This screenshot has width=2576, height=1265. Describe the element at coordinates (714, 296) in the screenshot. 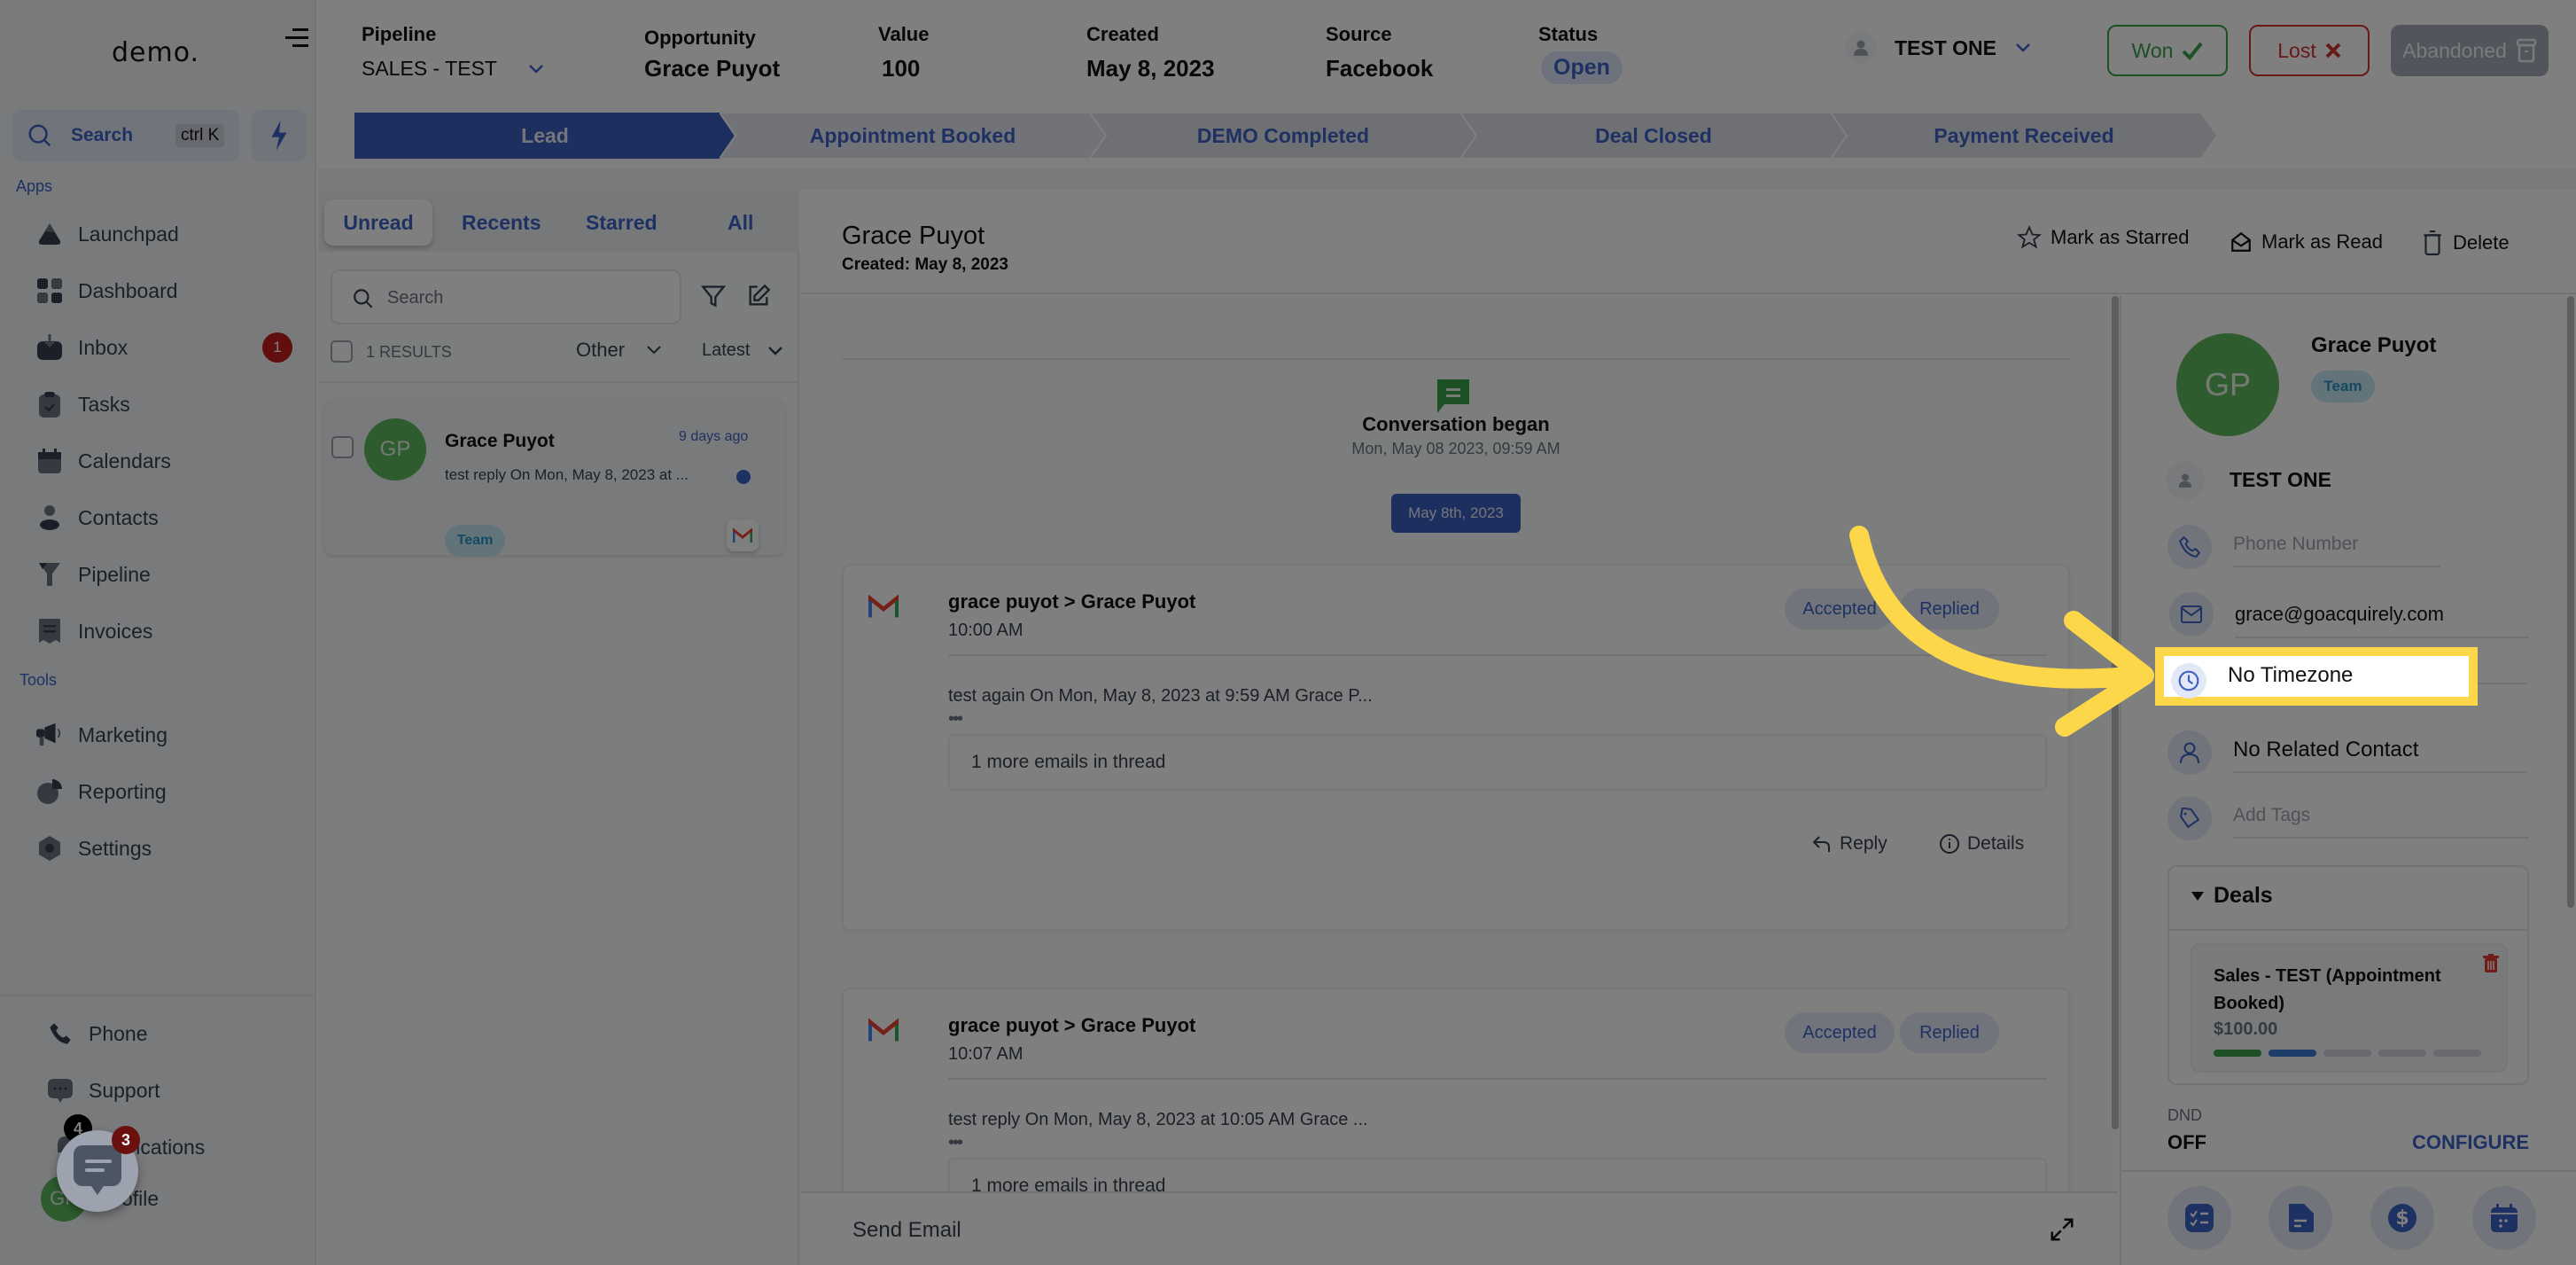

I see `filter-icon` at that location.